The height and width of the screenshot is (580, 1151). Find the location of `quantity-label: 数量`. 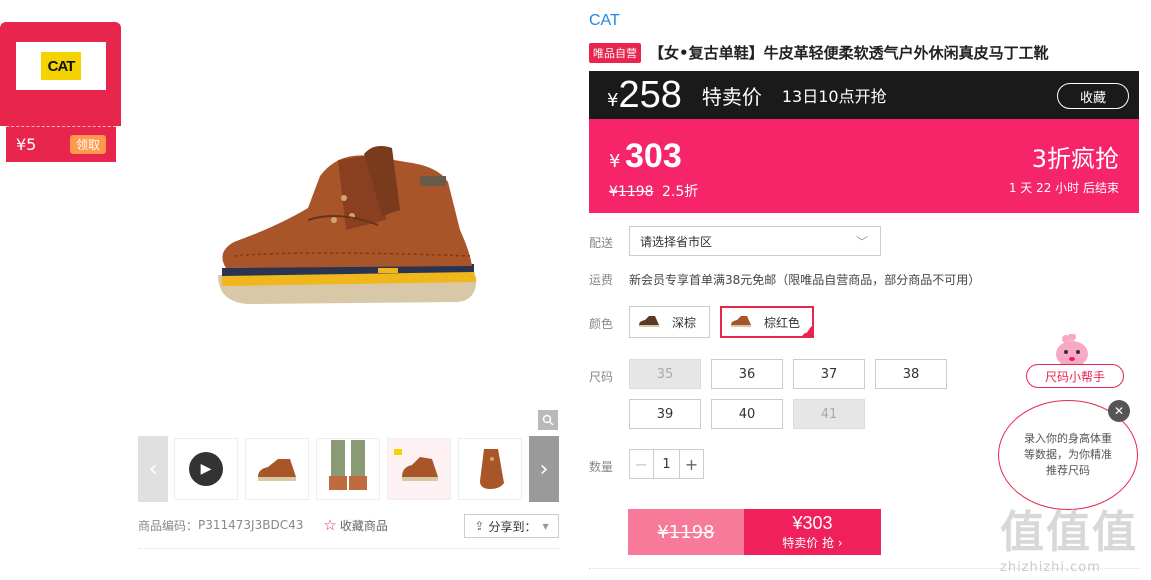

quantity-label: 数量 is located at coordinates (601, 467).